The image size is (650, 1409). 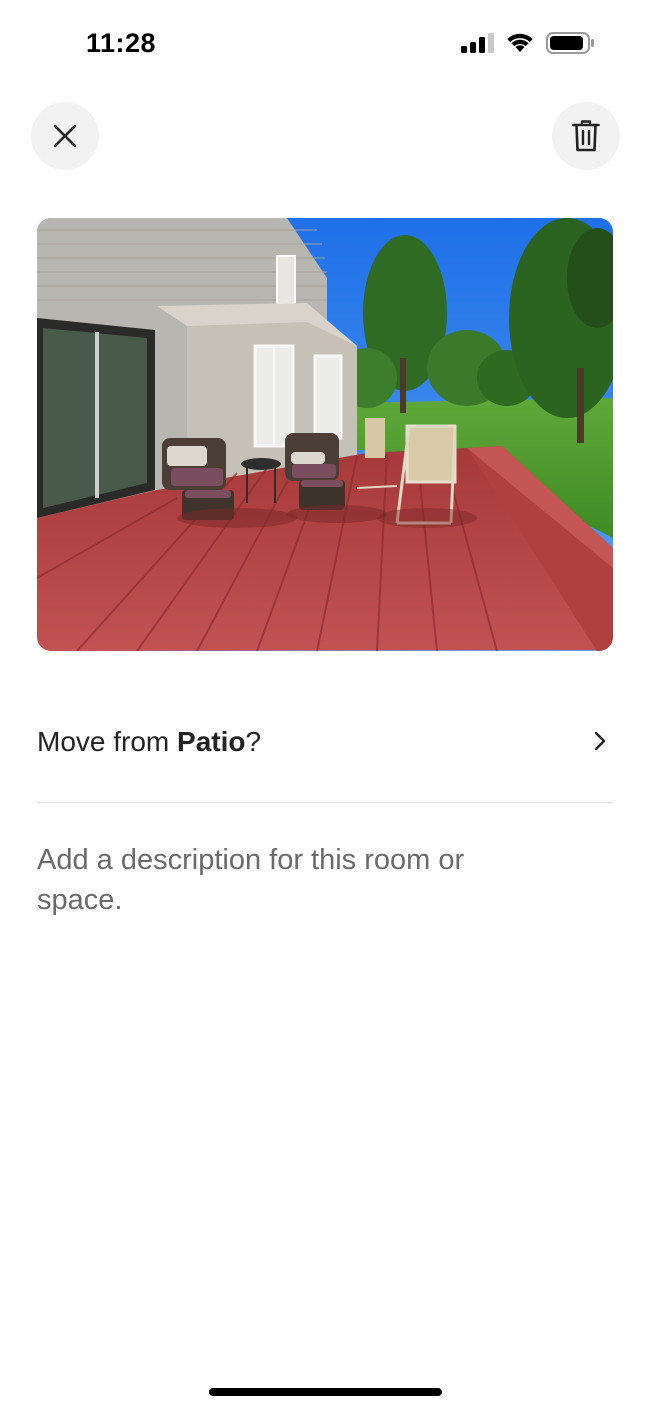 I want to click on cellular-signal-icon, so click(x=477, y=43).